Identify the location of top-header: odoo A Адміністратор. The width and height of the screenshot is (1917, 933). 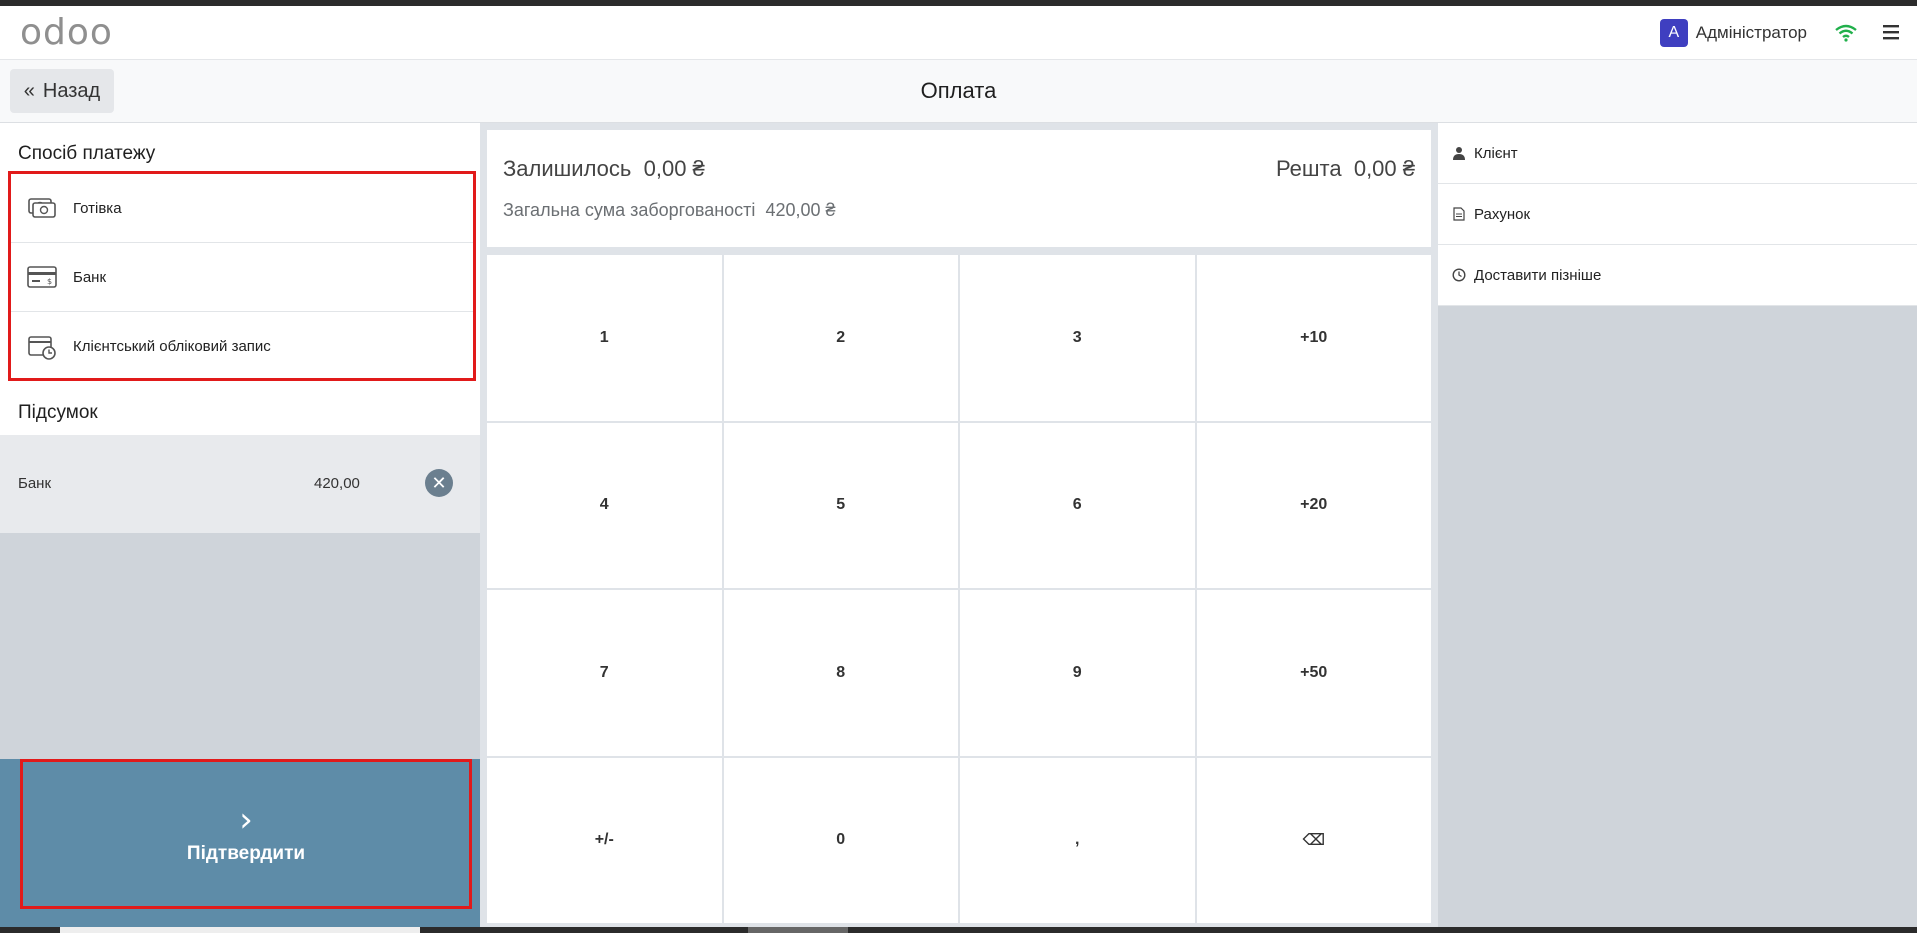
(958, 33).